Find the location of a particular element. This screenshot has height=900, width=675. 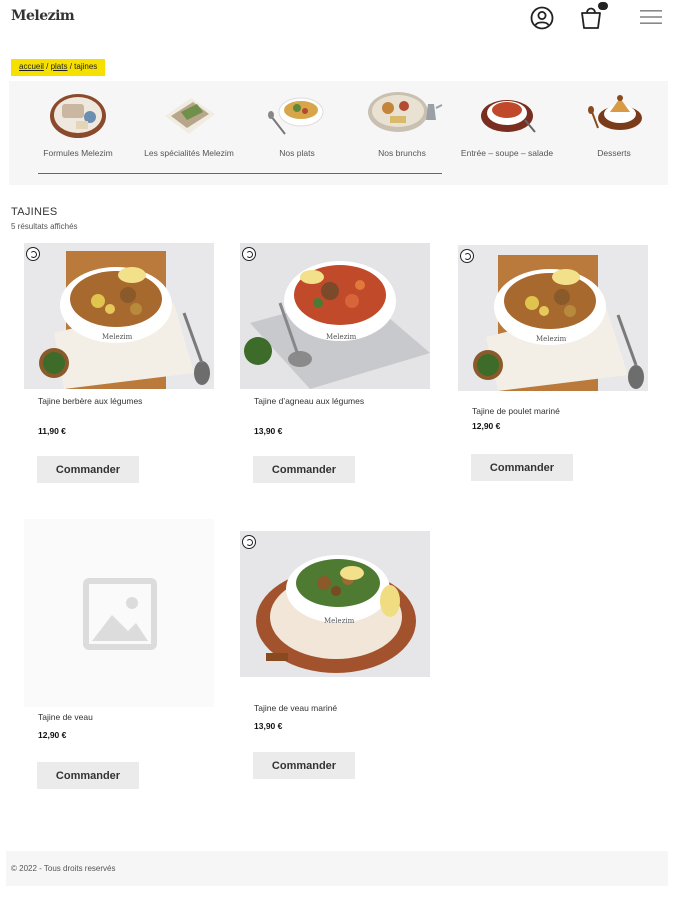

category-entree: Entrée – soupe – salade is located at coordinates (507, 133).